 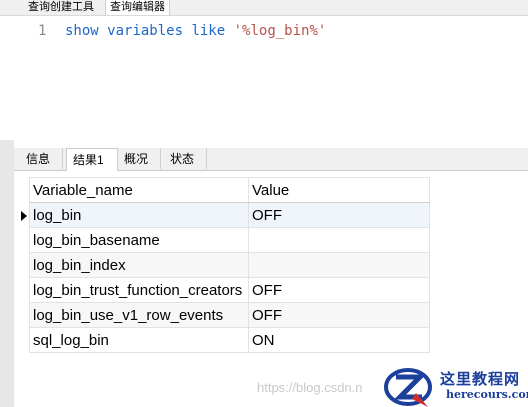 I want to click on editor-gutter, so click(x=7, y=78).